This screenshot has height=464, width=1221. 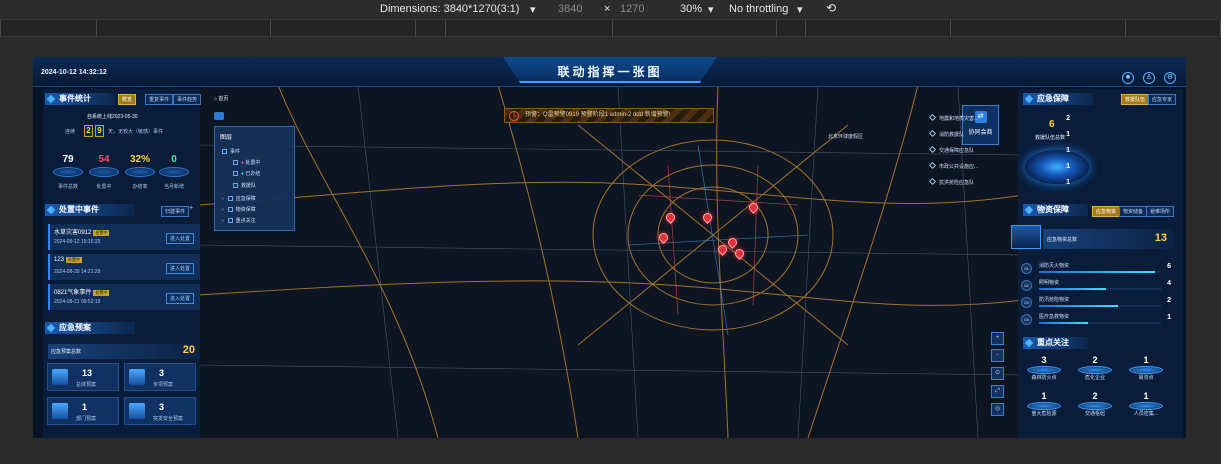 What do you see at coordinates (246, 173) in the screenshot?
I see `layer-item-closed: ● 已办结` at bounding box center [246, 173].